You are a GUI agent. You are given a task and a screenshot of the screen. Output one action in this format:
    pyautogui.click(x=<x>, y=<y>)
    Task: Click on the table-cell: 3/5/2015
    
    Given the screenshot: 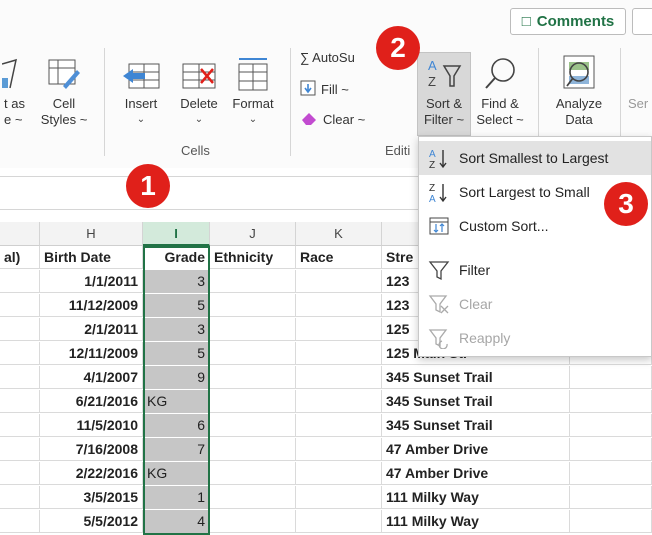 What is the action you would take?
    pyautogui.click(x=91, y=497)
    